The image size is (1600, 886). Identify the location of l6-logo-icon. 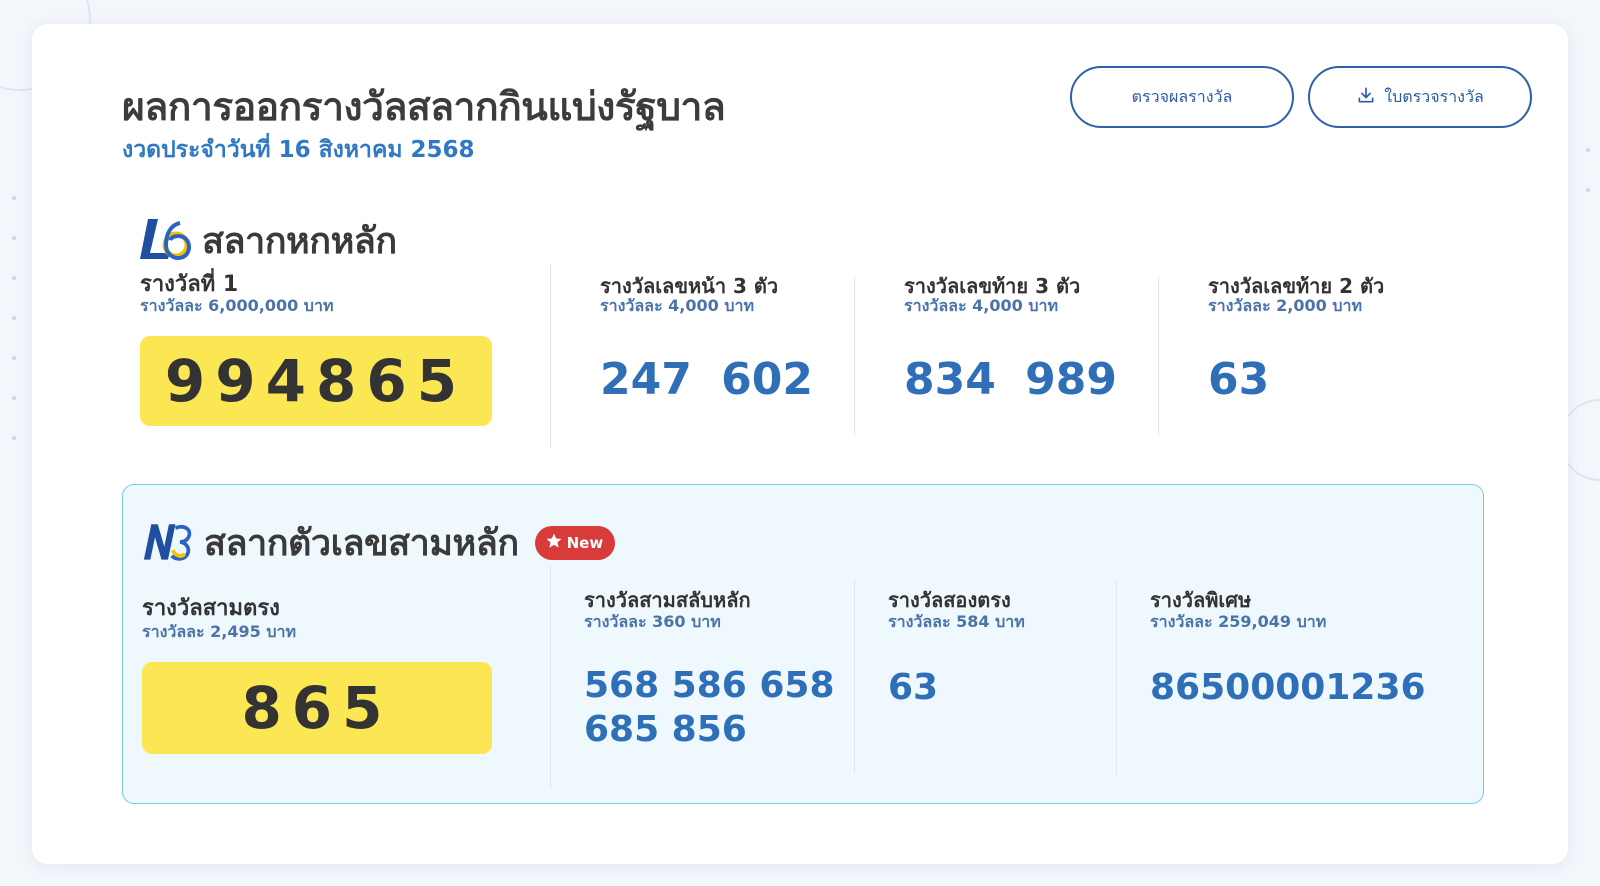
(166, 241).